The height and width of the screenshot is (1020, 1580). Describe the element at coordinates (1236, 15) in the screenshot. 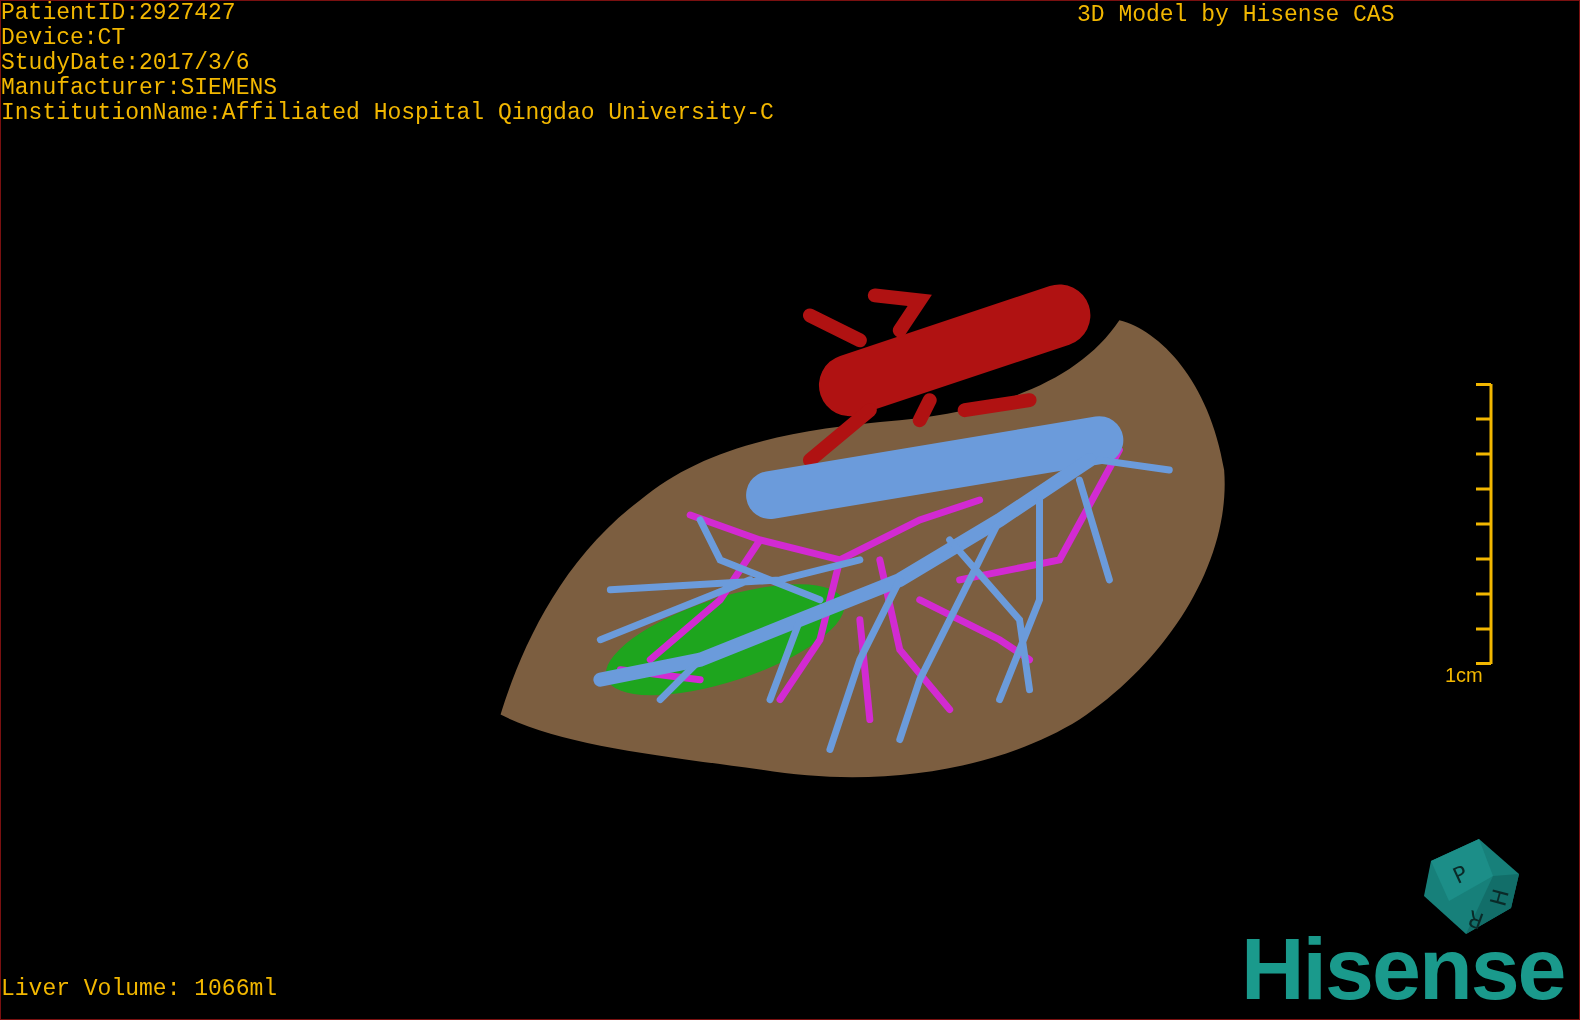

I see `model-caption: 3D Model by Hisense CAS` at that location.